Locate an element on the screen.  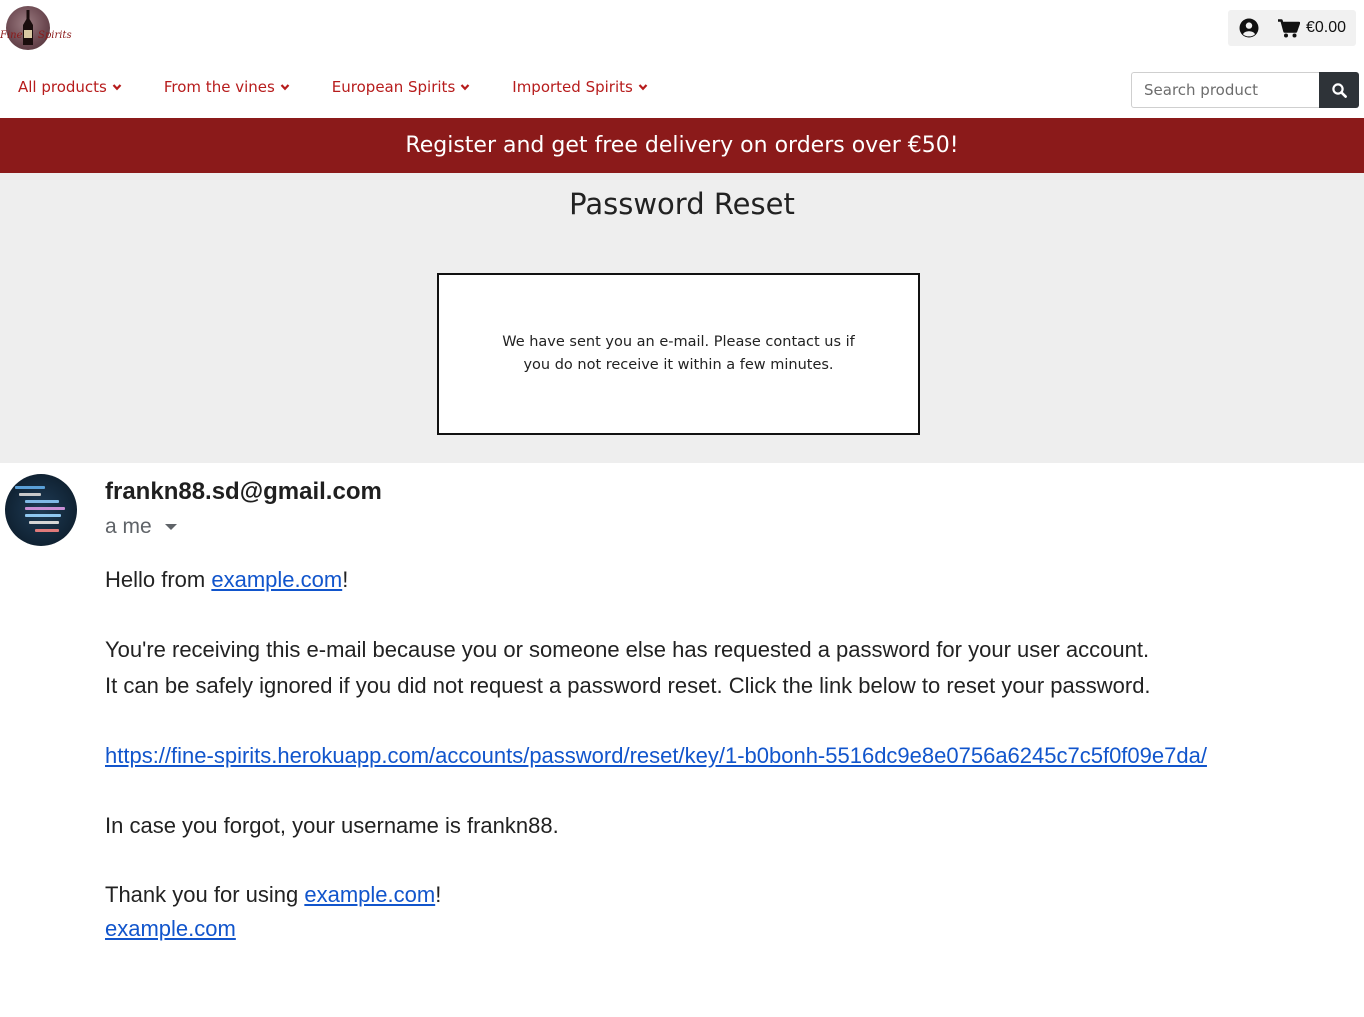
nav-all-products: All products is located at coordinates (70, 87).